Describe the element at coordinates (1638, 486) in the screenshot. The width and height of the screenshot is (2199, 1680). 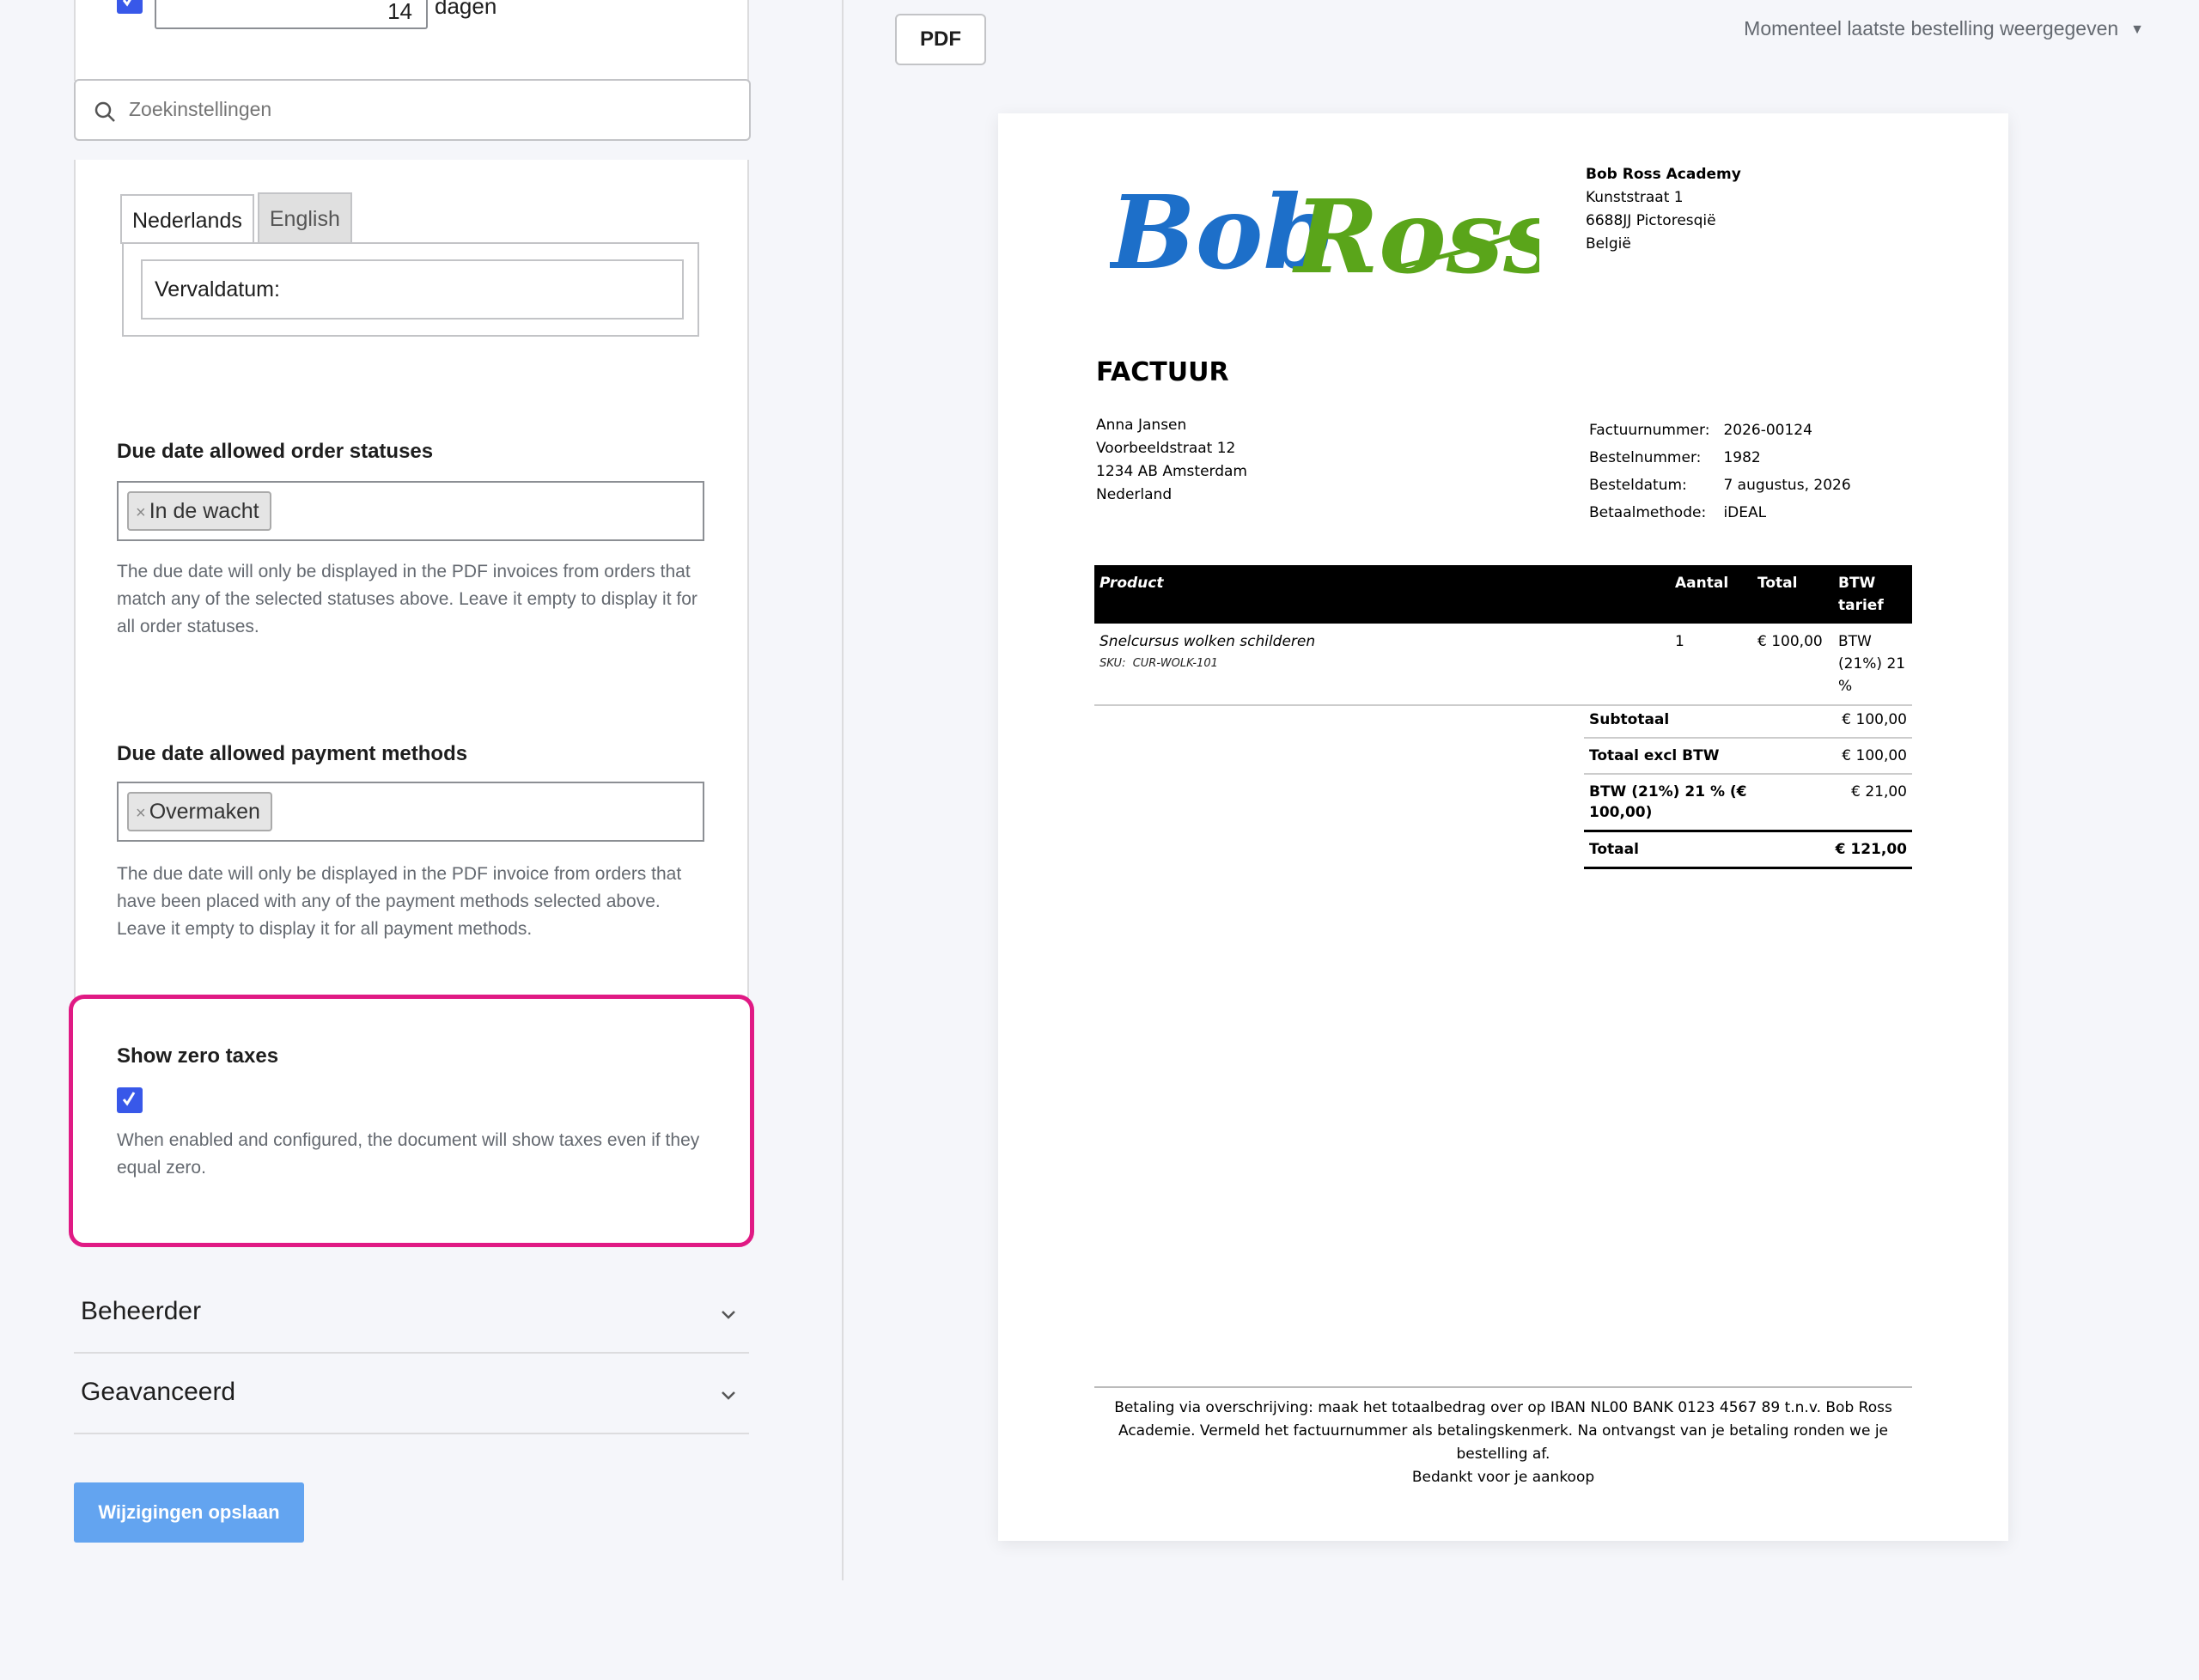
I see `meta-label: Besteldatum:` at that location.